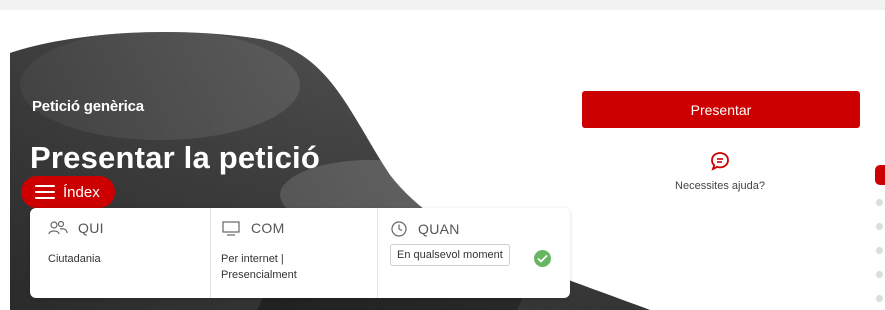 Image resolution: width=885 pixels, height=310 pixels. What do you see at coordinates (231, 228) in the screenshot?
I see `monitor-icon` at bounding box center [231, 228].